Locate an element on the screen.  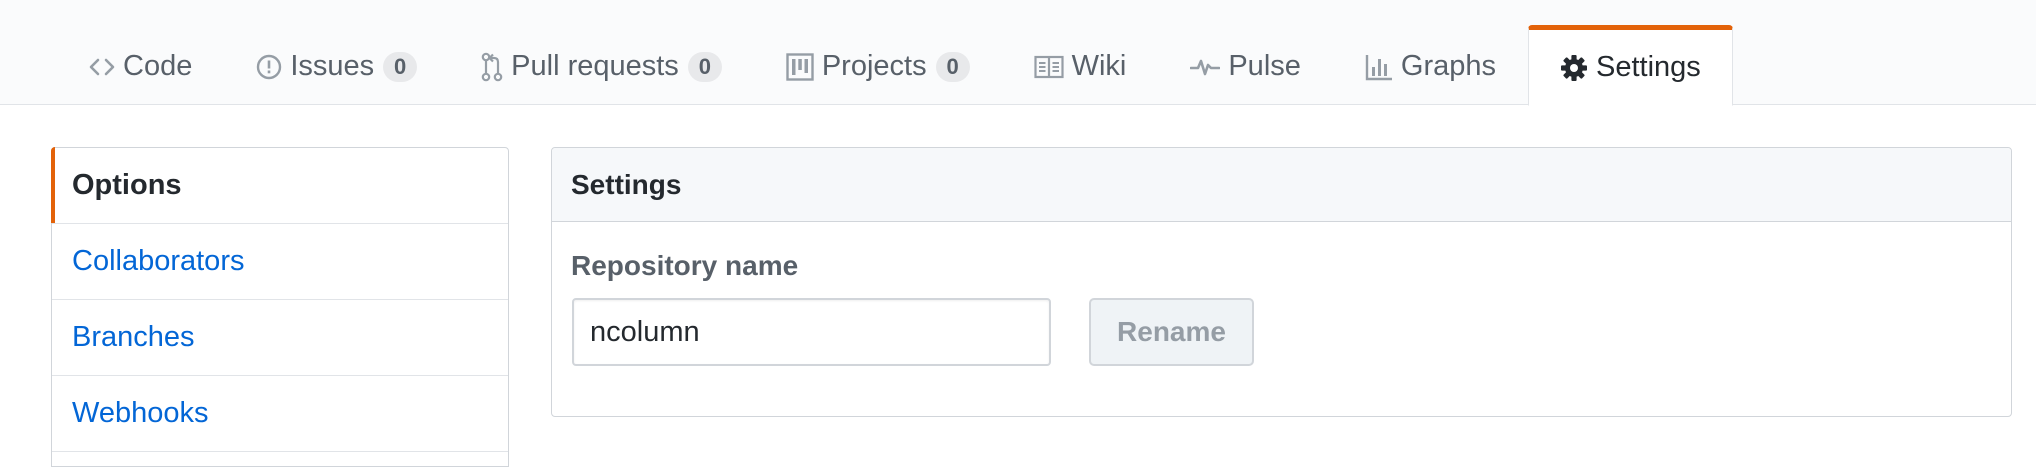
tab-pulse-label: Pulse is located at coordinates (1264, 66).